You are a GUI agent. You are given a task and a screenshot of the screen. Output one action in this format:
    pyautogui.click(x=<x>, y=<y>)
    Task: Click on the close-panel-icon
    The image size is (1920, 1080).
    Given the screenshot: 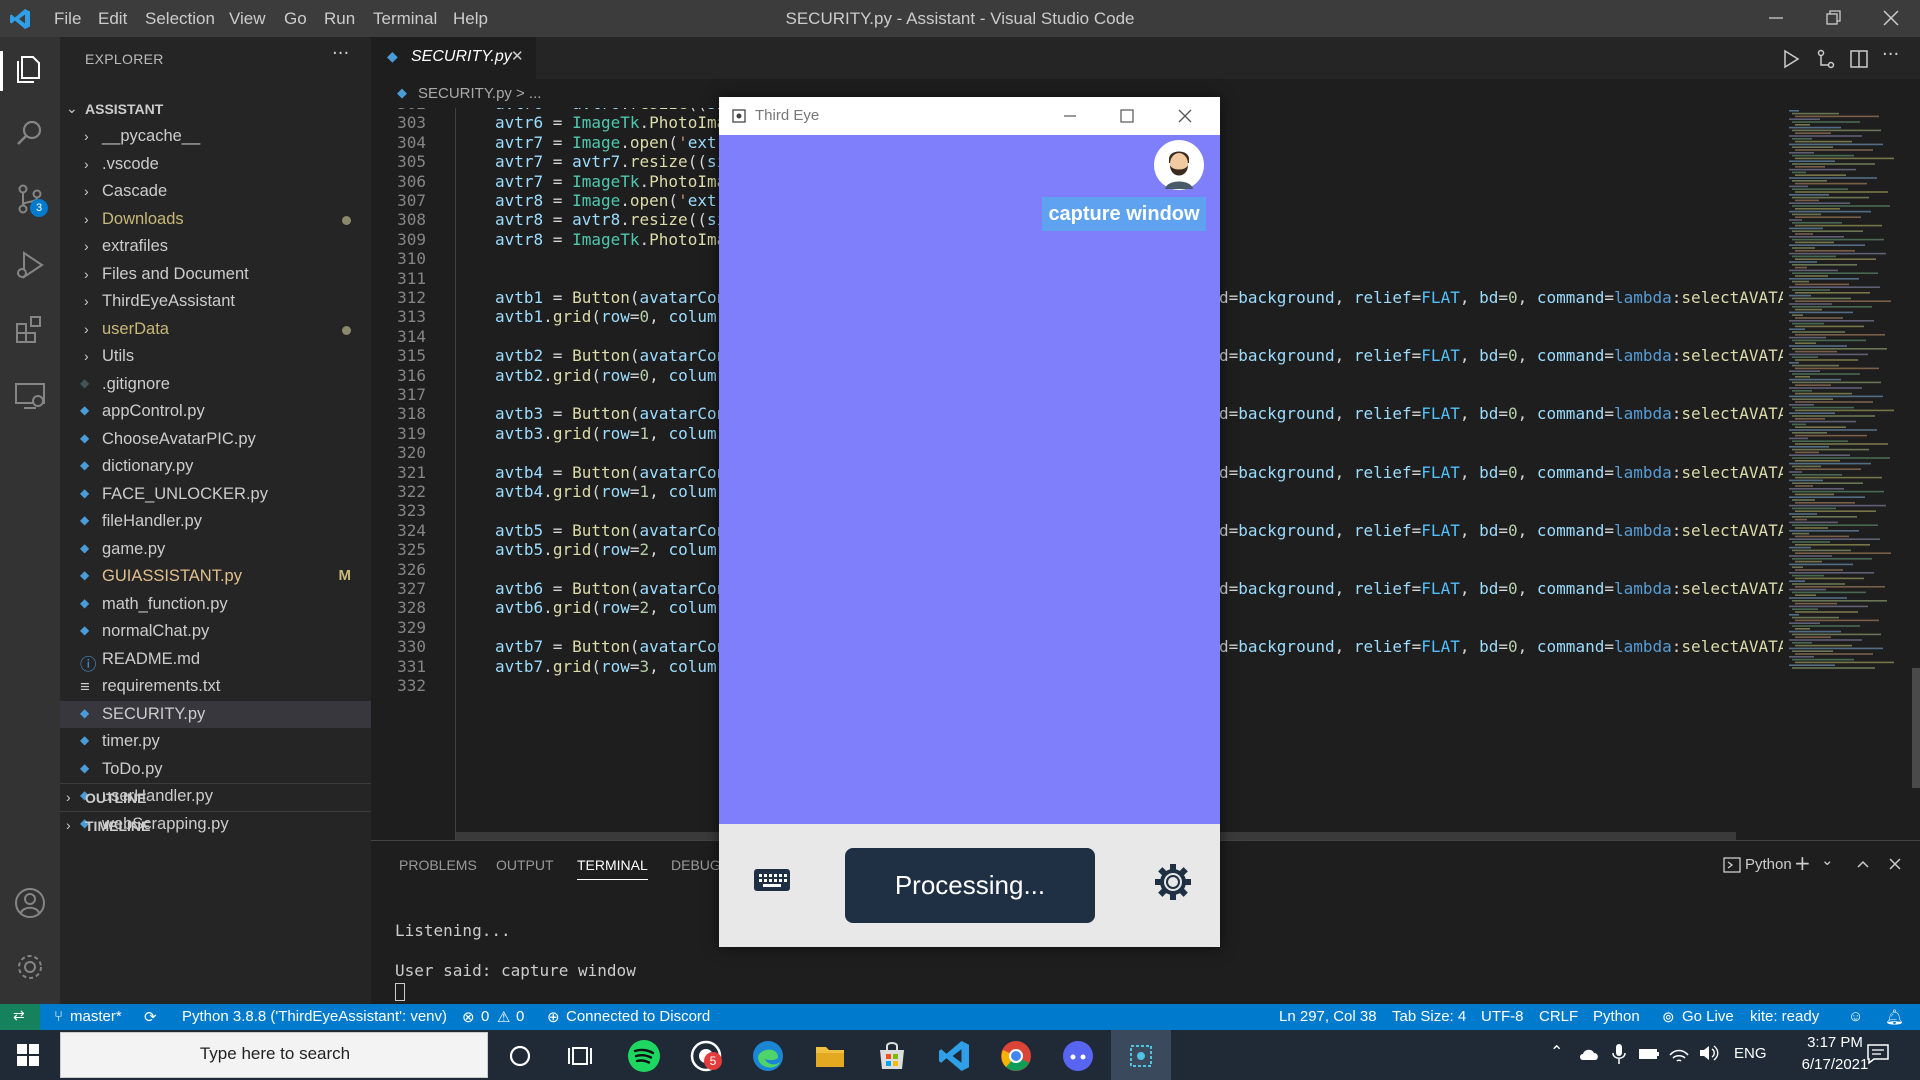 What is the action you would take?
    pyautogui.click(x=1895, y=864)
    